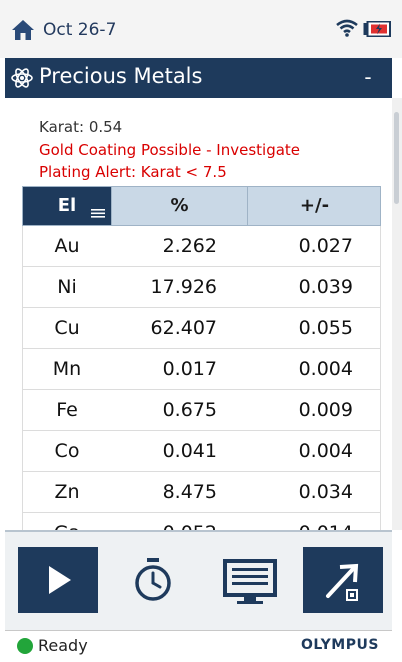  Describe the element at coordinates (170, 150) in the screenshot. I see `gold-coating-alert: Gold Coating Possible - Investigate` at that location.